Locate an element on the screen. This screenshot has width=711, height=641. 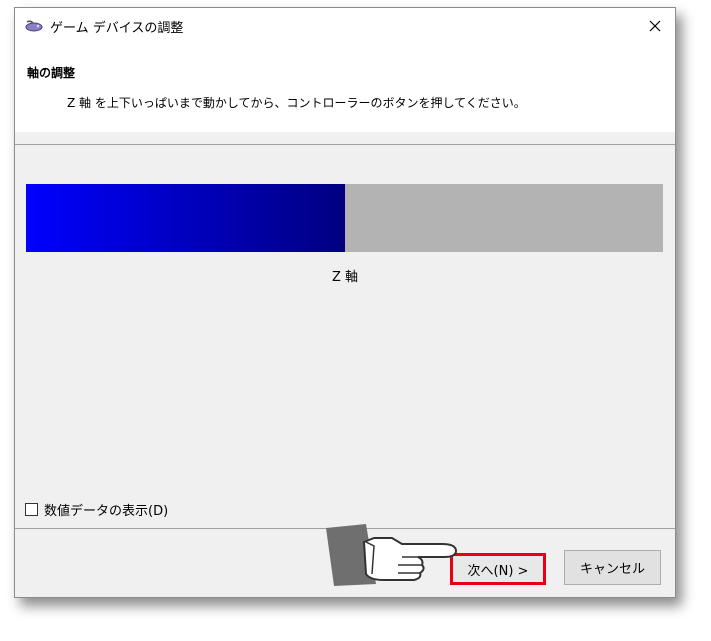
page-title: 軸の調整 is located at coordinates (51, 73).